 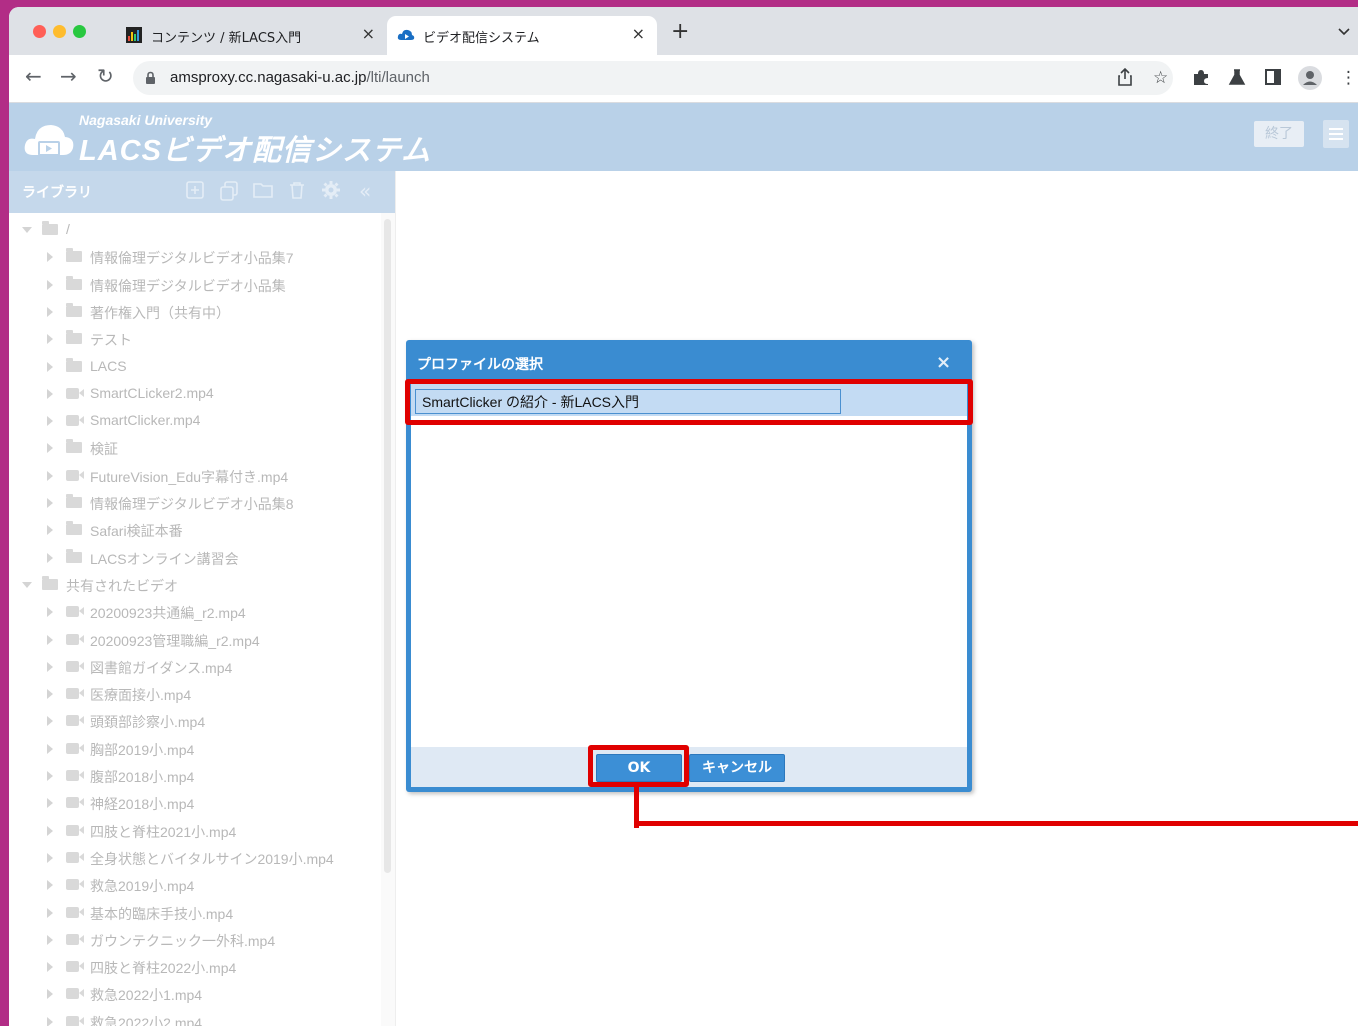 I want to click on sidebar-scrollbar, so click(x=388, y=619).